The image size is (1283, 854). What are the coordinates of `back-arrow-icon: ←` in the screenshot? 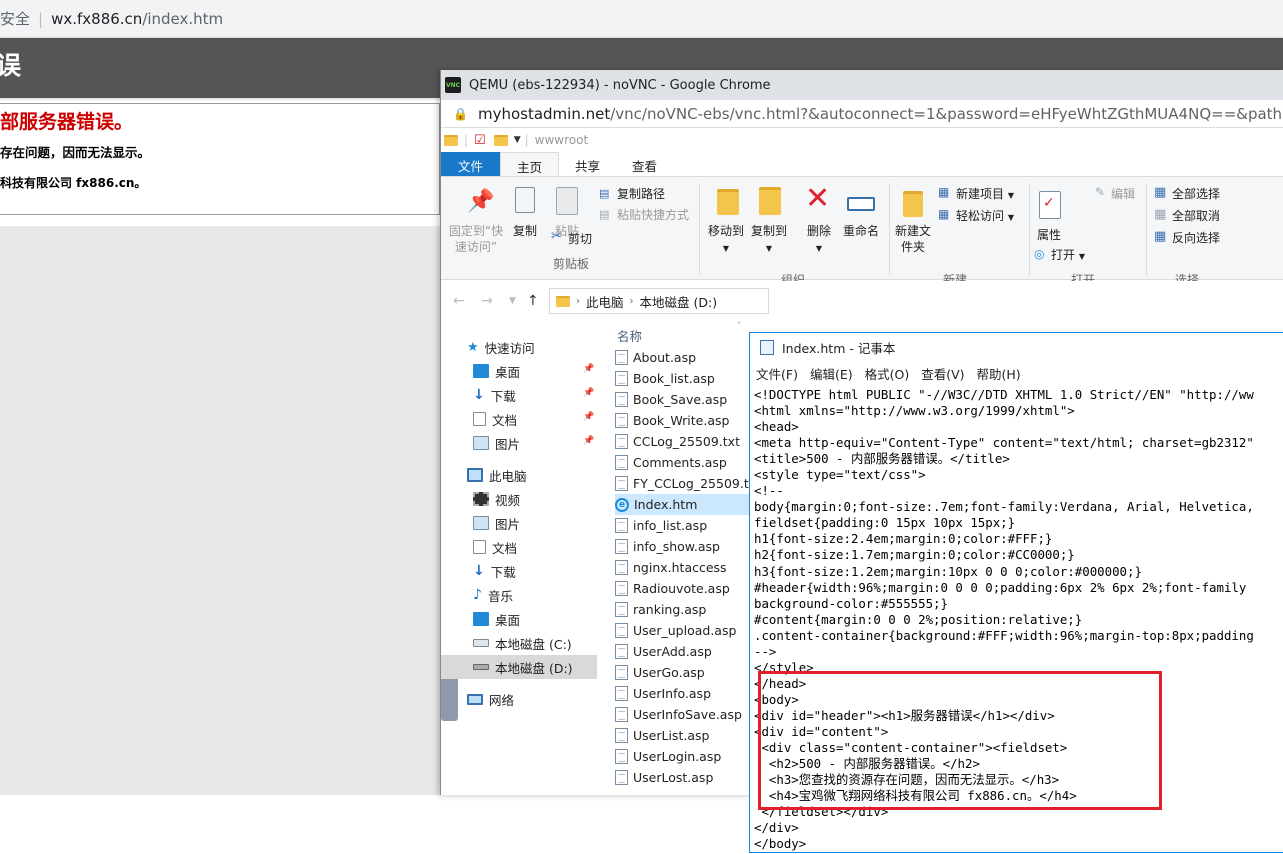 It's located at (459, 301).